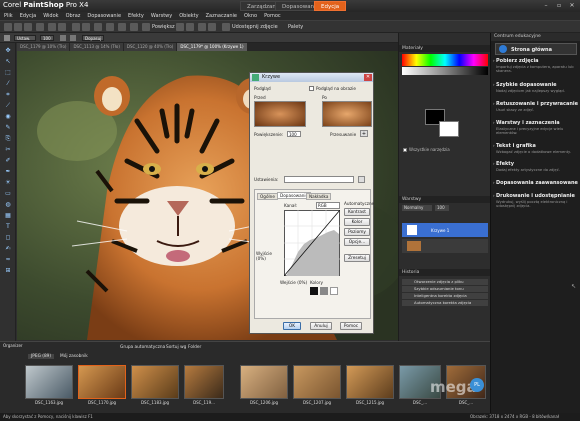 The height and width of the screenshot is (421, 580). What do you see at coordinates (328, 205) in the screenshot?
I see `channel-dropdown: RGB` at bounding box center [328, 205].